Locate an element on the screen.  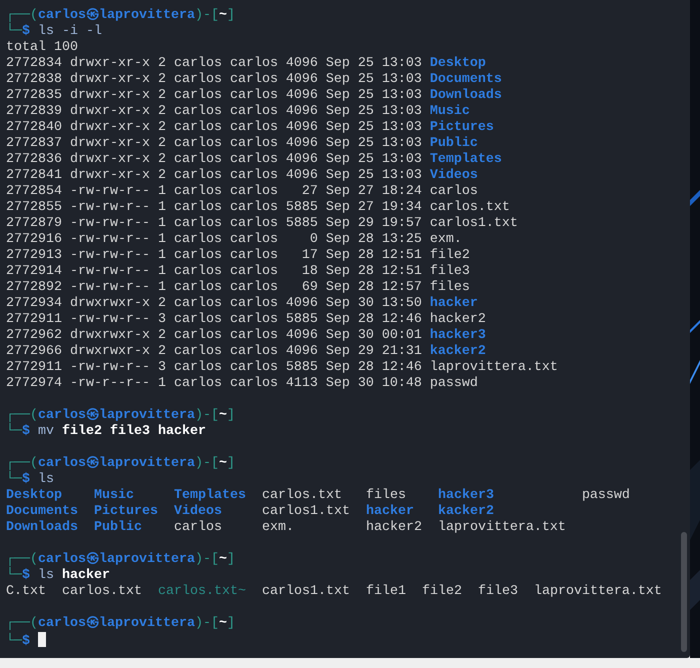
total-line: total 100 is located at coordinates (42, 48).